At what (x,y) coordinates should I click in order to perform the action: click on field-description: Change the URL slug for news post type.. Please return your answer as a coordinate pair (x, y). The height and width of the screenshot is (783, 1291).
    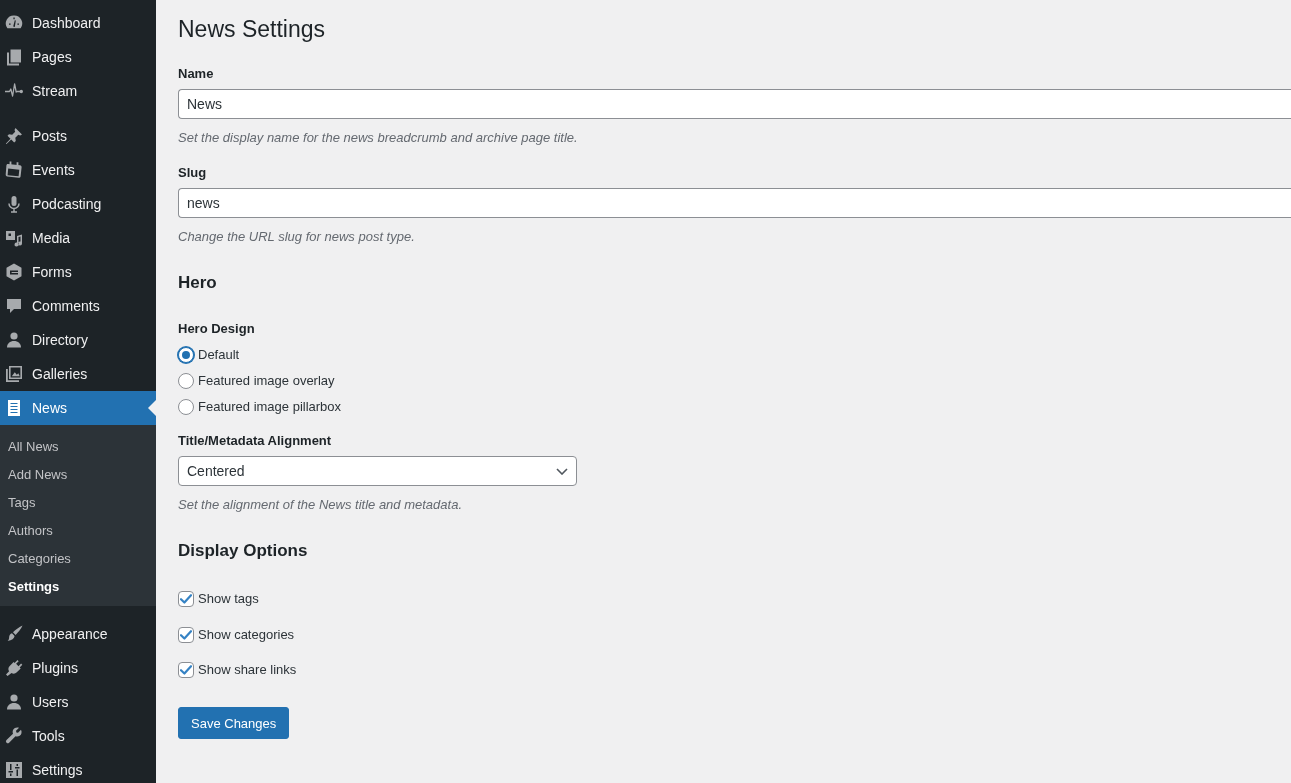
    Looking at the image, I should click on (296, 237).